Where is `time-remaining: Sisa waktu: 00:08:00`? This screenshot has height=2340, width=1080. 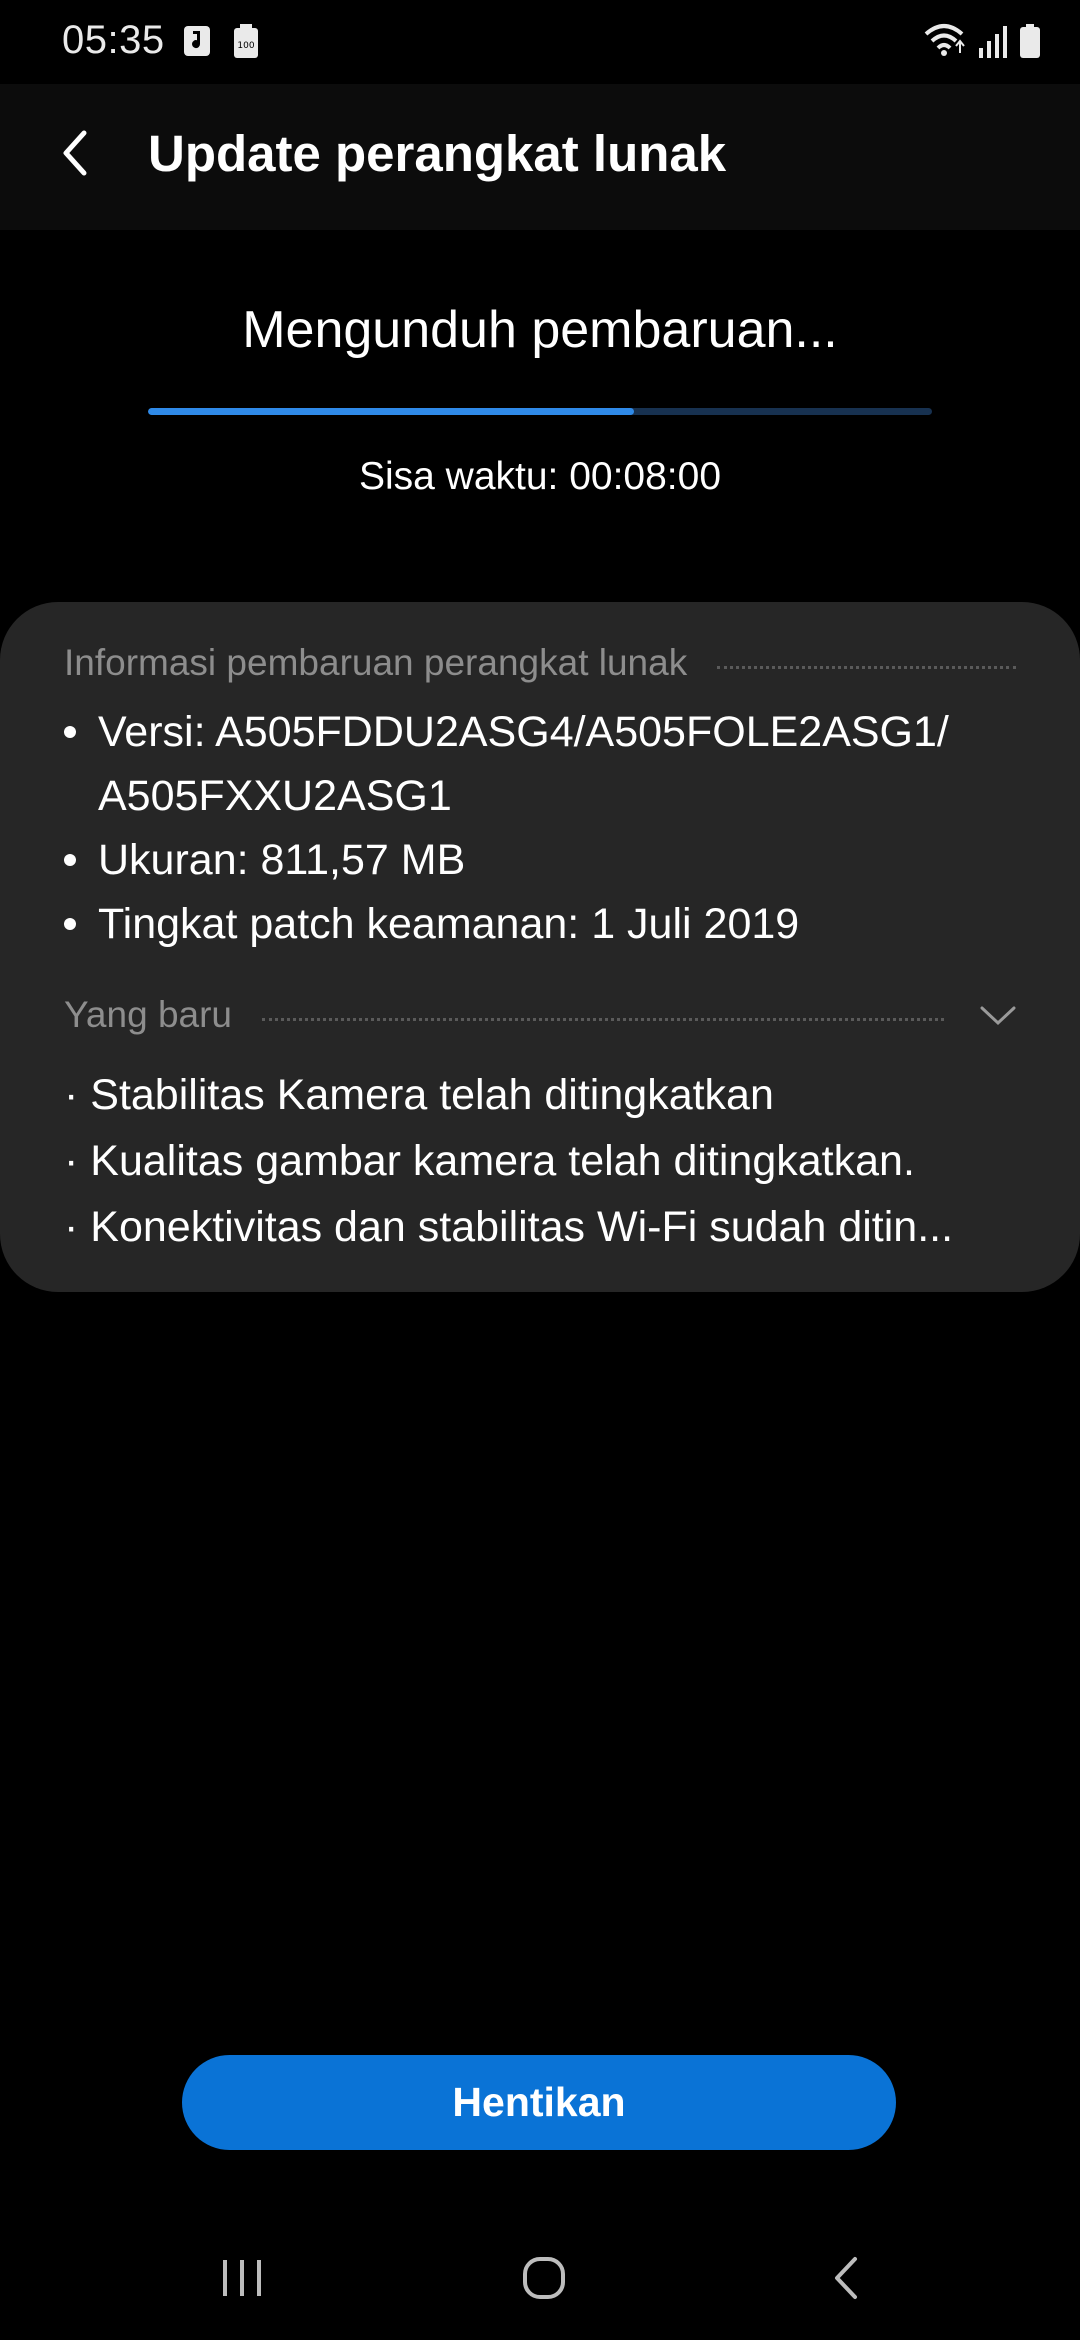 time-remaining: Sisa waktu: 00:08:00 is located at coordinates (540, 476).